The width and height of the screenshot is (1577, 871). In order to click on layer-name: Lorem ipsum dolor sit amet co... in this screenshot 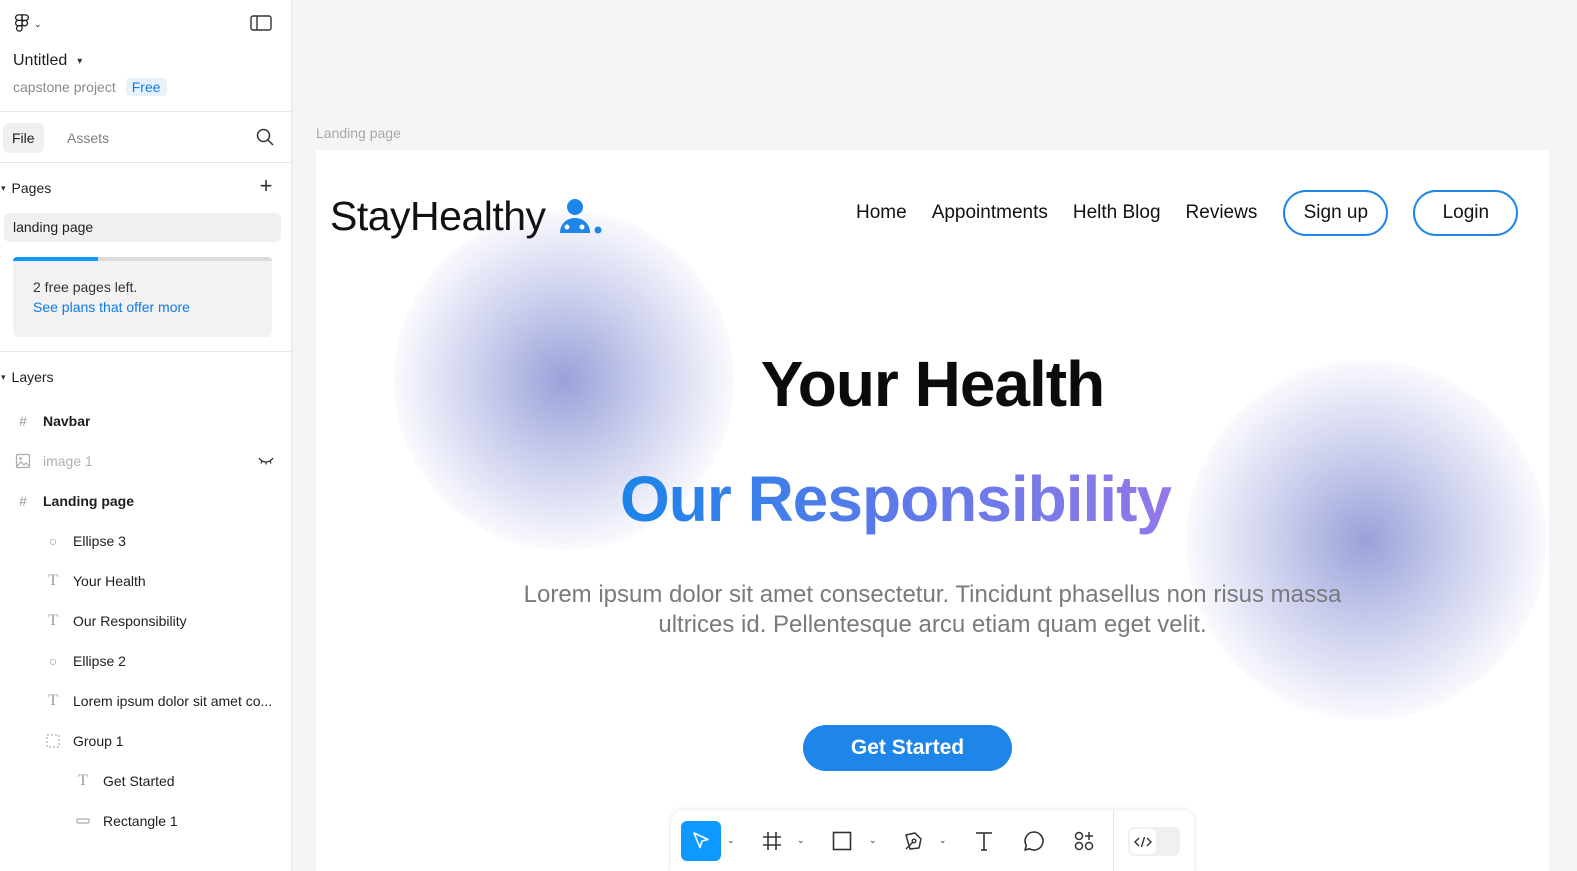, I will do `click(173, 701)`.